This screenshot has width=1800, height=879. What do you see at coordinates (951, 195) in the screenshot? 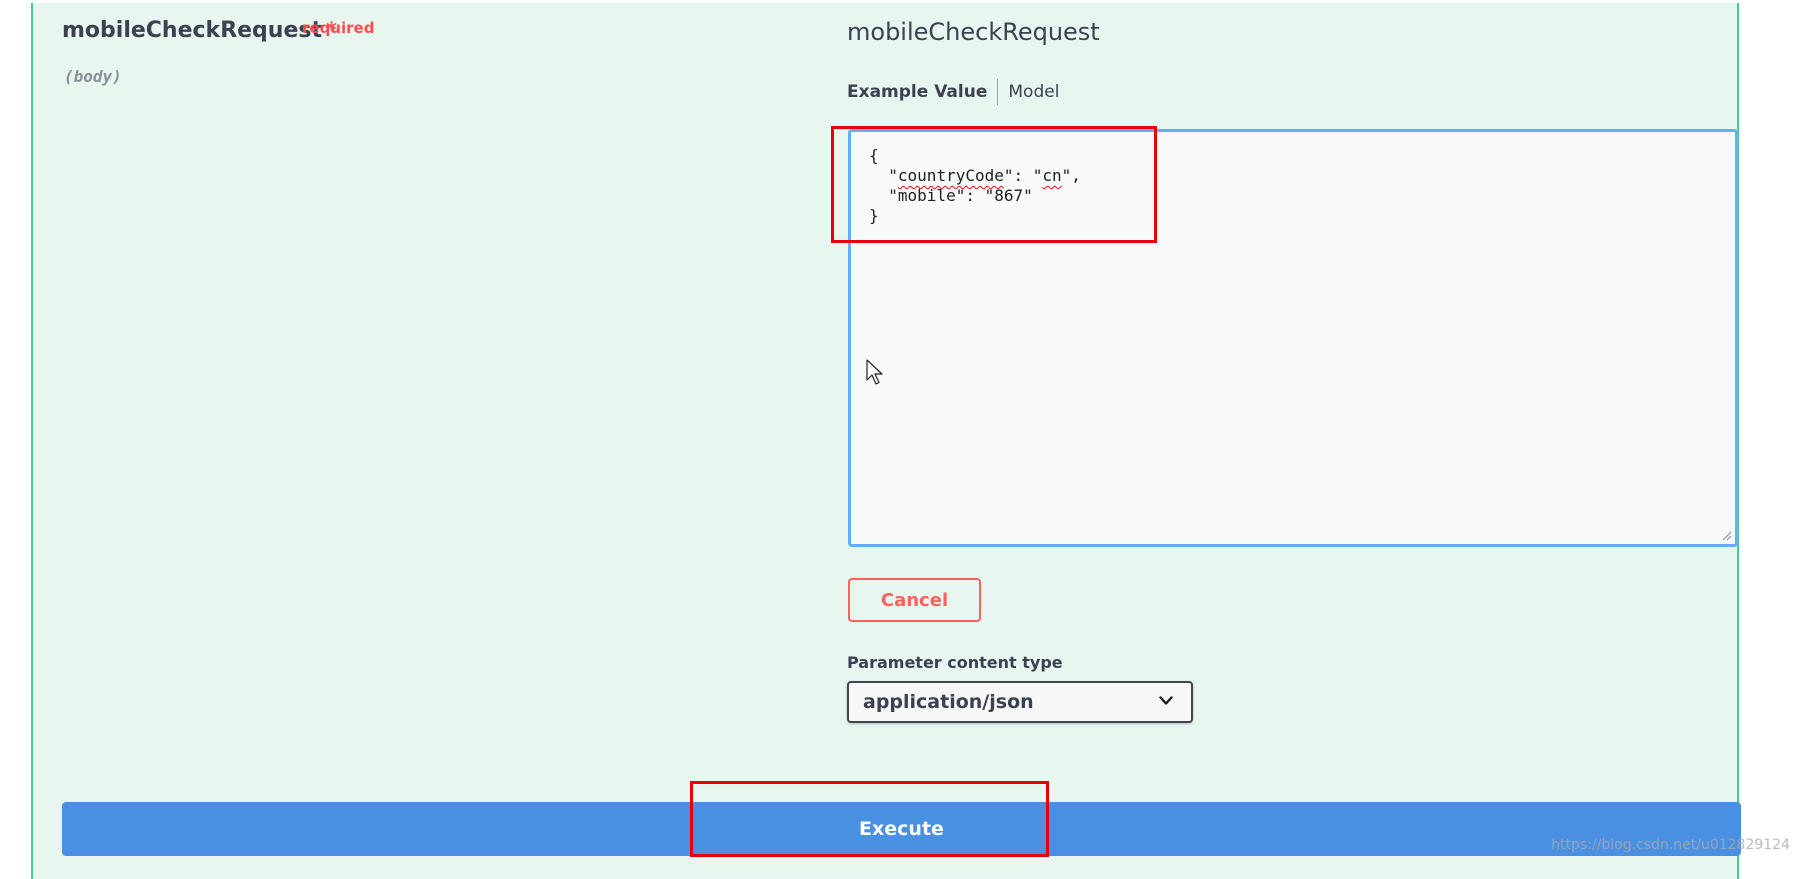
I see `code-line: "mobile": "867"` at bounding box center [951, 195].